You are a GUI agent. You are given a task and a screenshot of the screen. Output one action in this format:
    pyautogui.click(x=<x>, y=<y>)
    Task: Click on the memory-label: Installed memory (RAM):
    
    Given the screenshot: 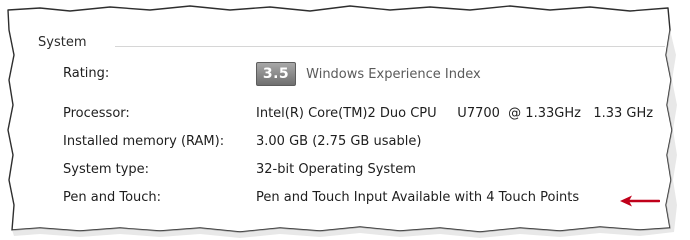 What is the action you would take?
    pyautogui.click(x=144, y=141)
    